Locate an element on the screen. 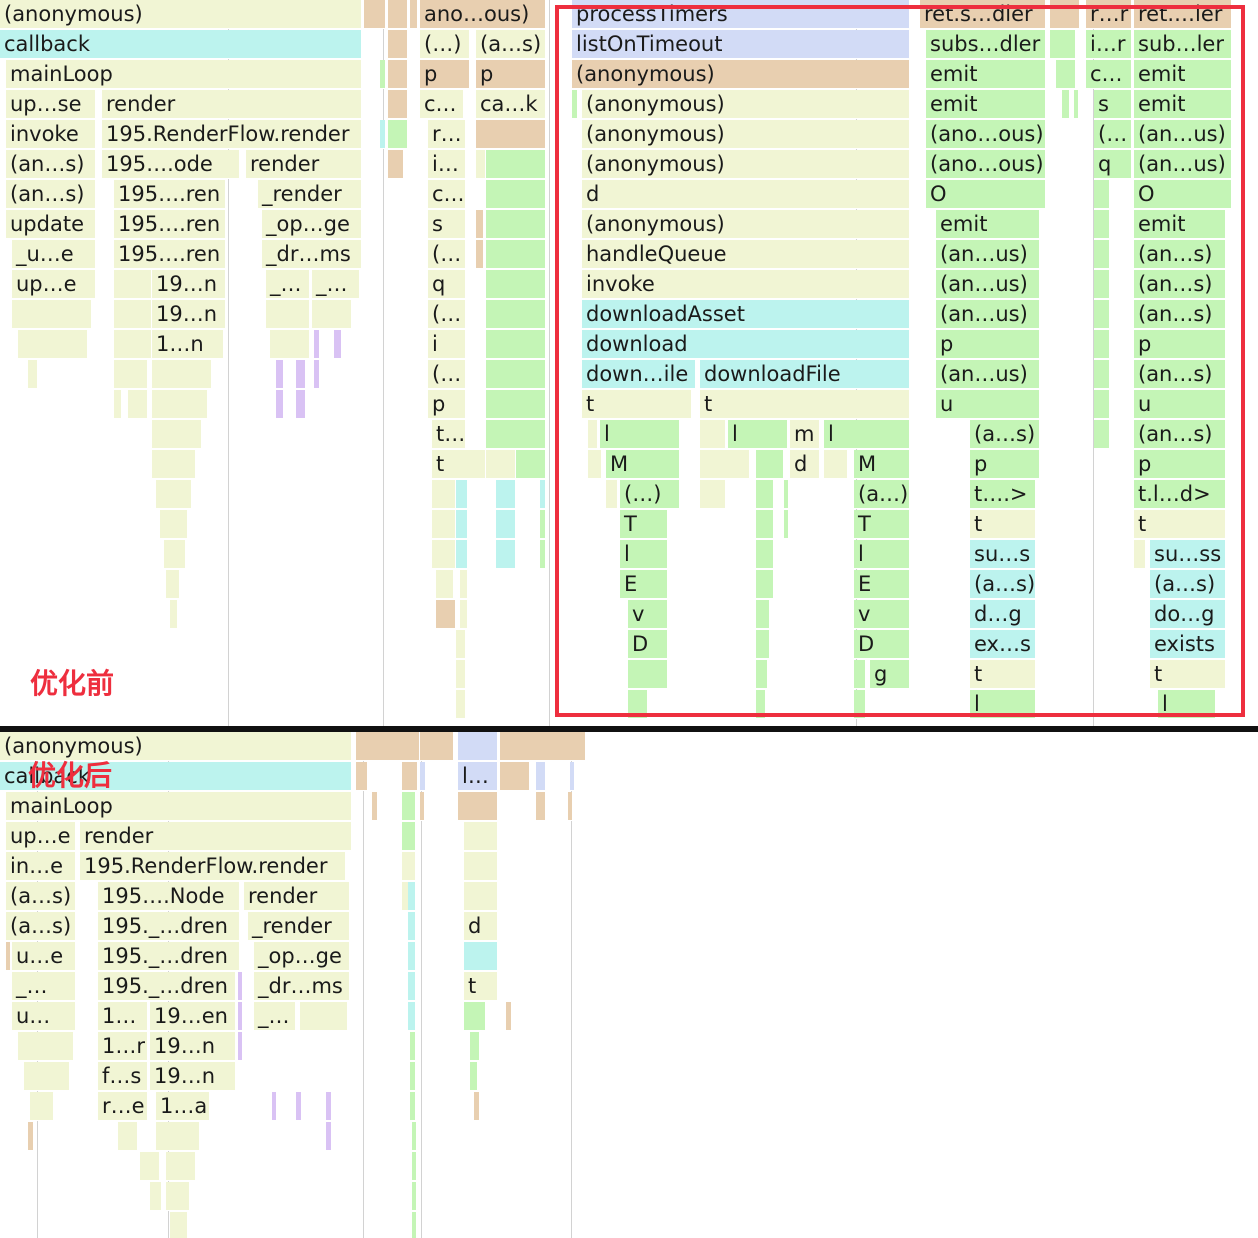  flame-frame: up…se is located at coordinates (51, 104).